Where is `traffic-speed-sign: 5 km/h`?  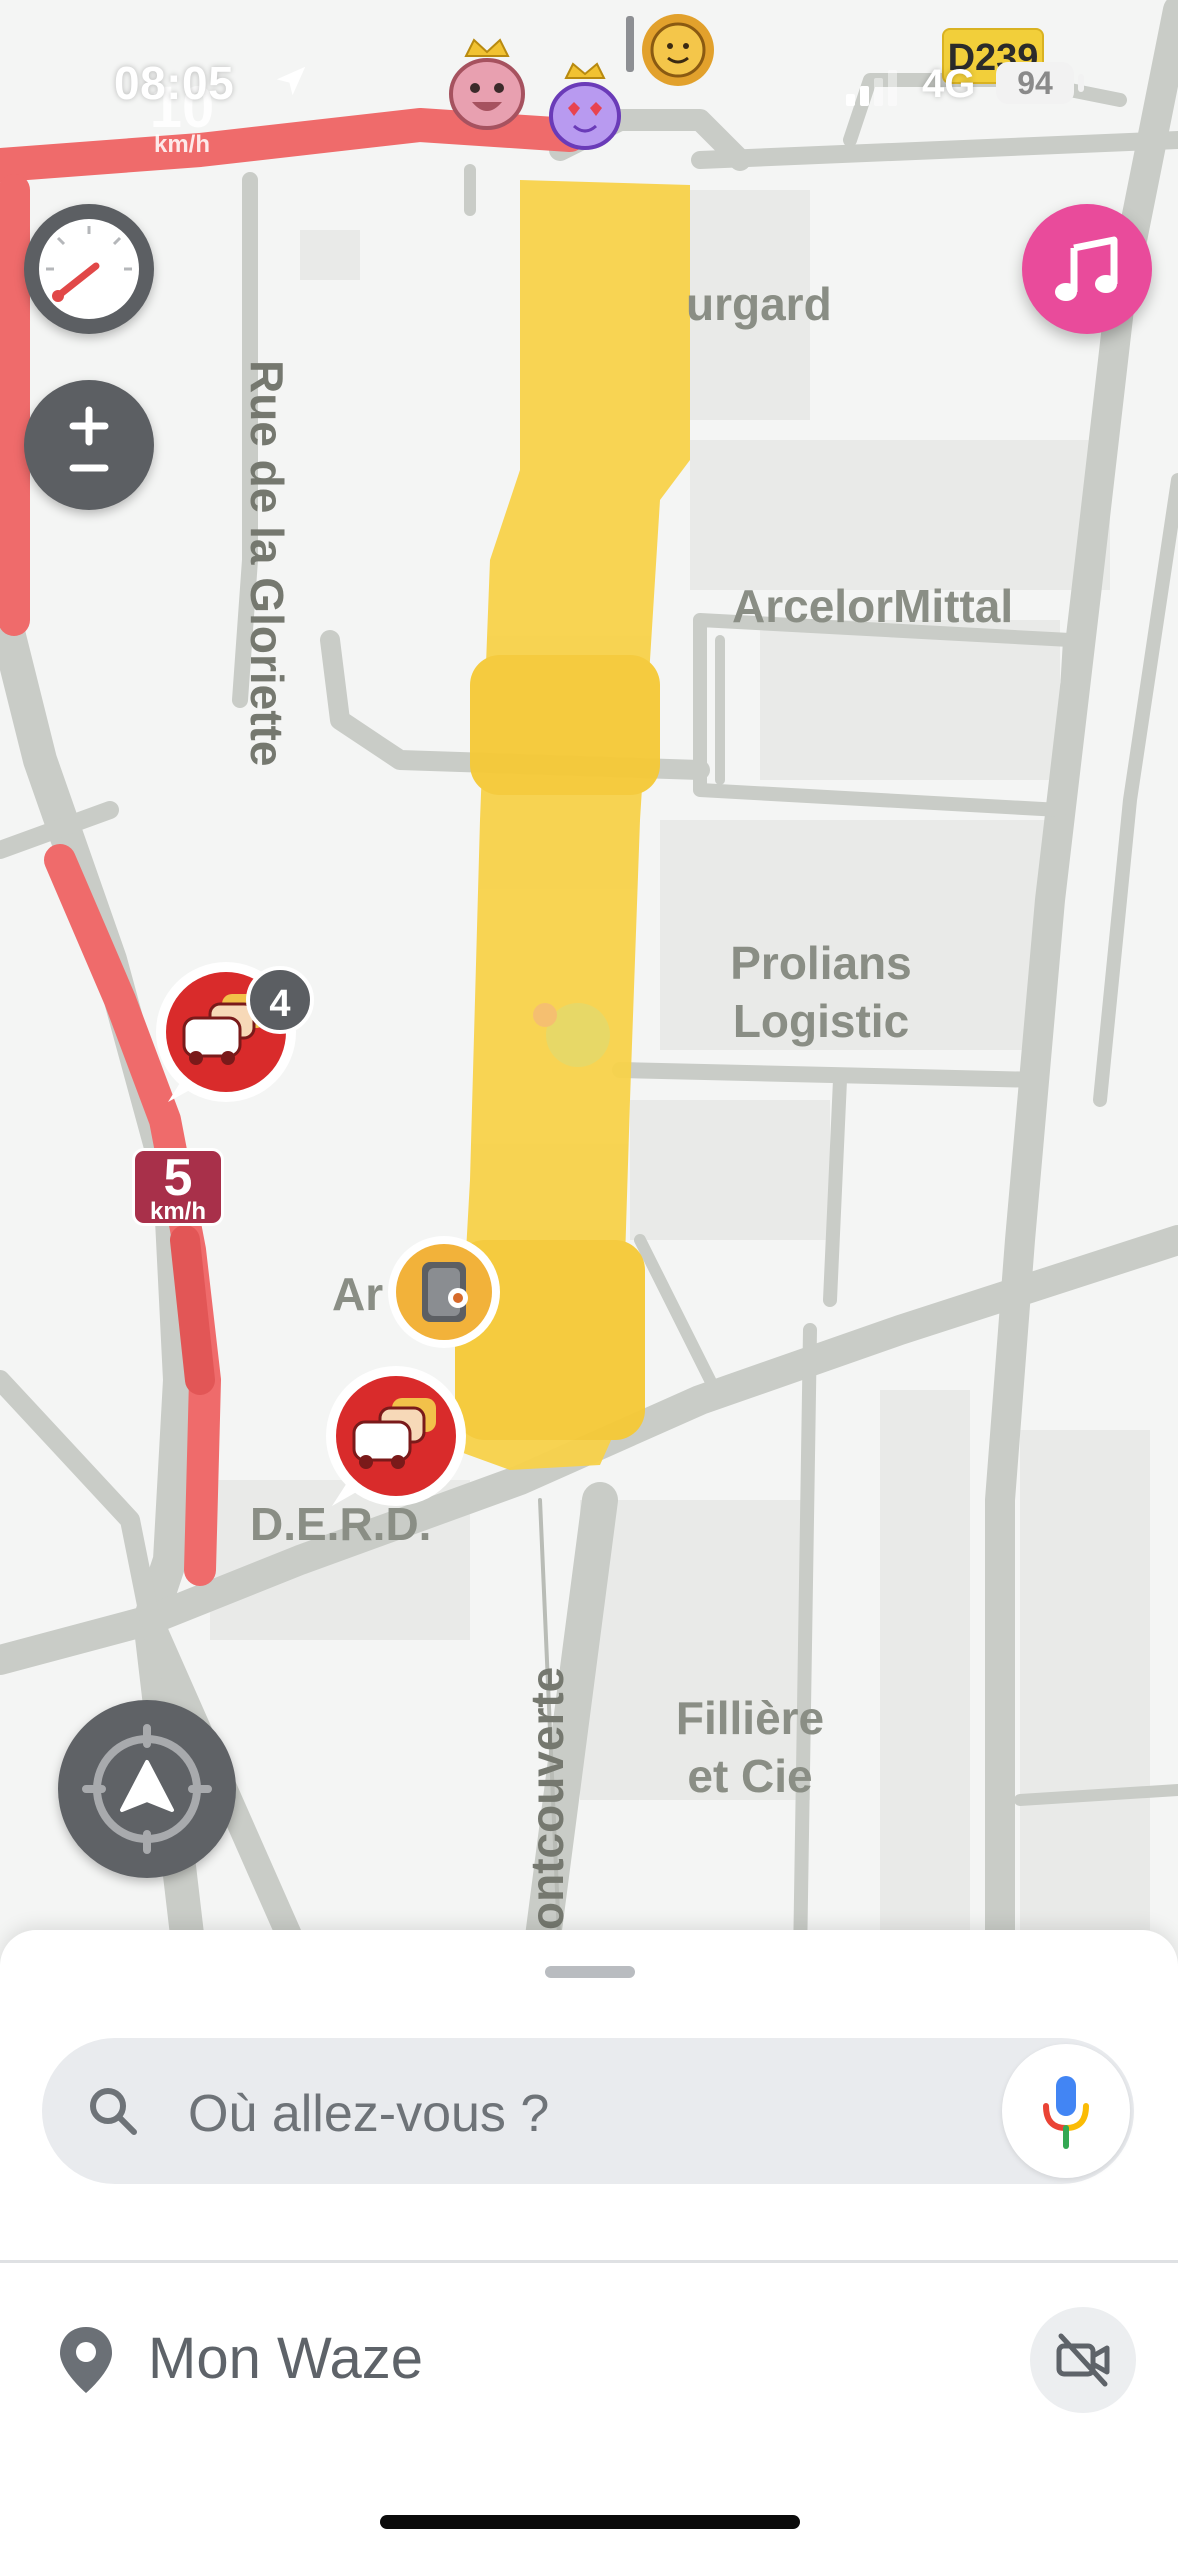
traffic-speed-sign: 5 km/h is located at coordinates (178, 1187).